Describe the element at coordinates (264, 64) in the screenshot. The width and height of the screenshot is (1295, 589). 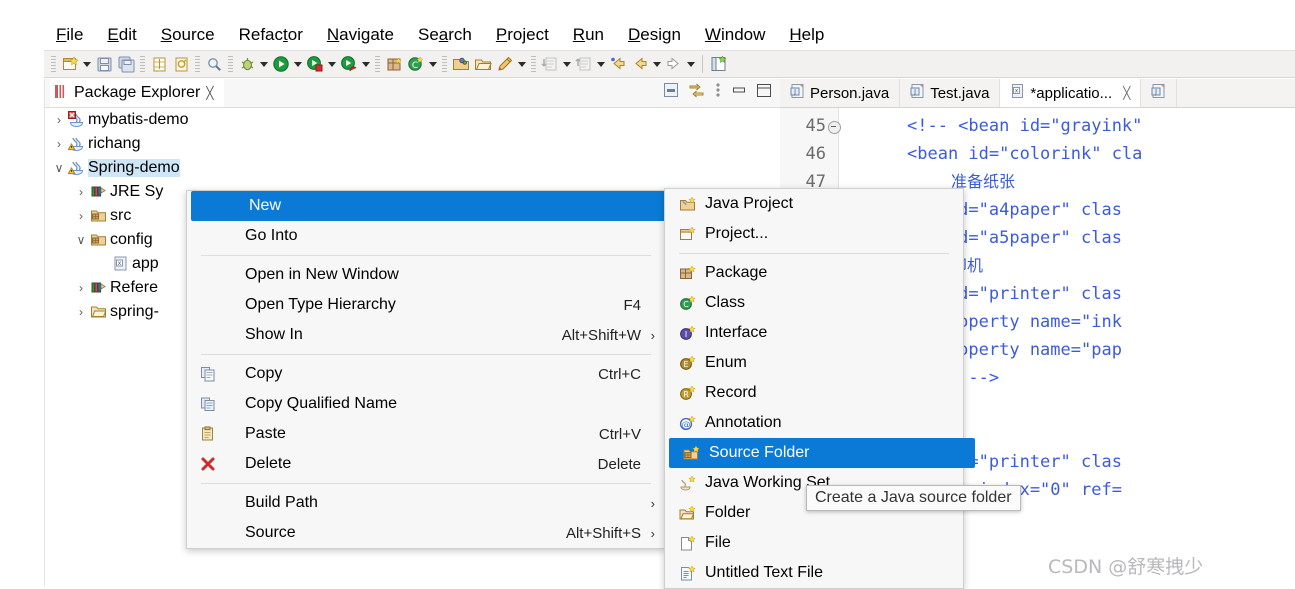
I see `debug-dropdown-arrow` at that location.